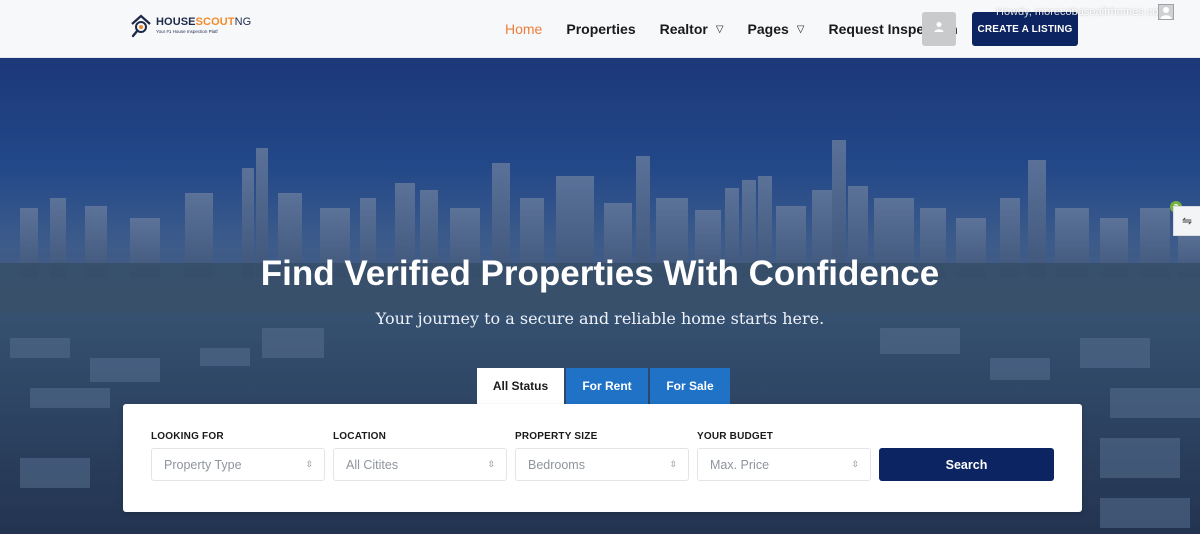 This screenshot has width=1200, height=541. What do you see at coordinates (187, 32) in the screenshot?
I see `logo-tagline: Your #1 House Inspection Platf` at bounding box center [187, 32].